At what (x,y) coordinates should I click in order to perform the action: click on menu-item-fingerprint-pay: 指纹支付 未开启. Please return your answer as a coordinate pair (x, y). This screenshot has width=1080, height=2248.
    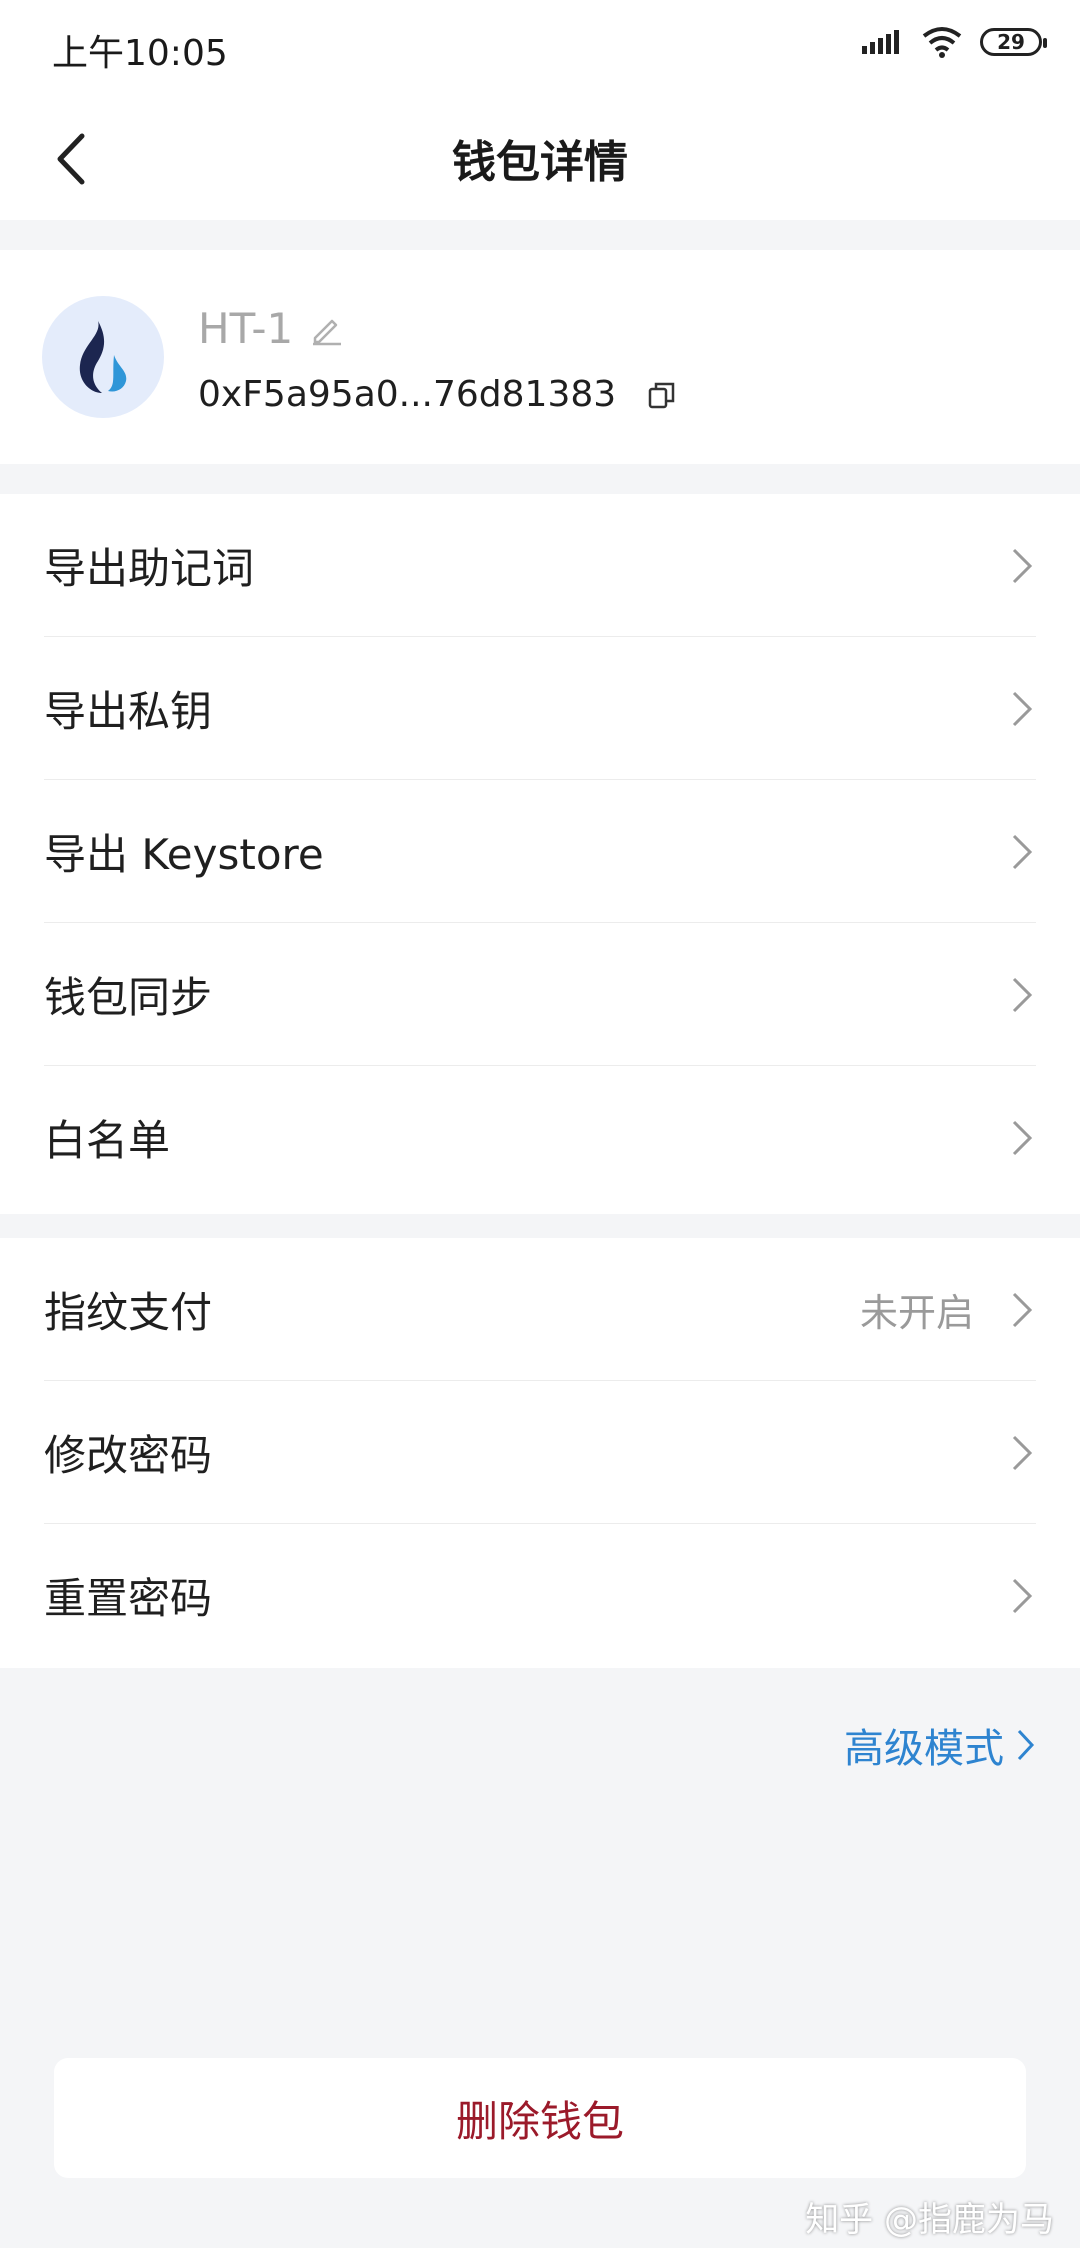
    Looking at the image, I should click on (540, 1309).